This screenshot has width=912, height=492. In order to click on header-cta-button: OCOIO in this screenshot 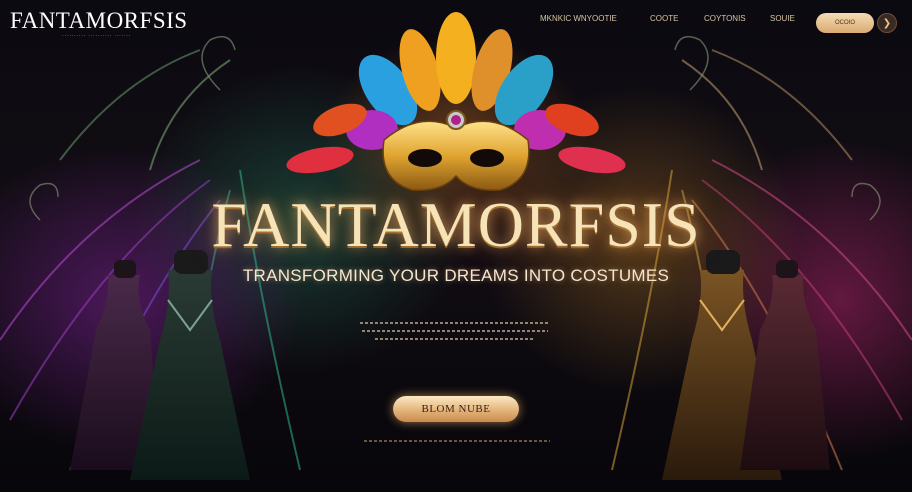, I will do `click(845, 23)`.